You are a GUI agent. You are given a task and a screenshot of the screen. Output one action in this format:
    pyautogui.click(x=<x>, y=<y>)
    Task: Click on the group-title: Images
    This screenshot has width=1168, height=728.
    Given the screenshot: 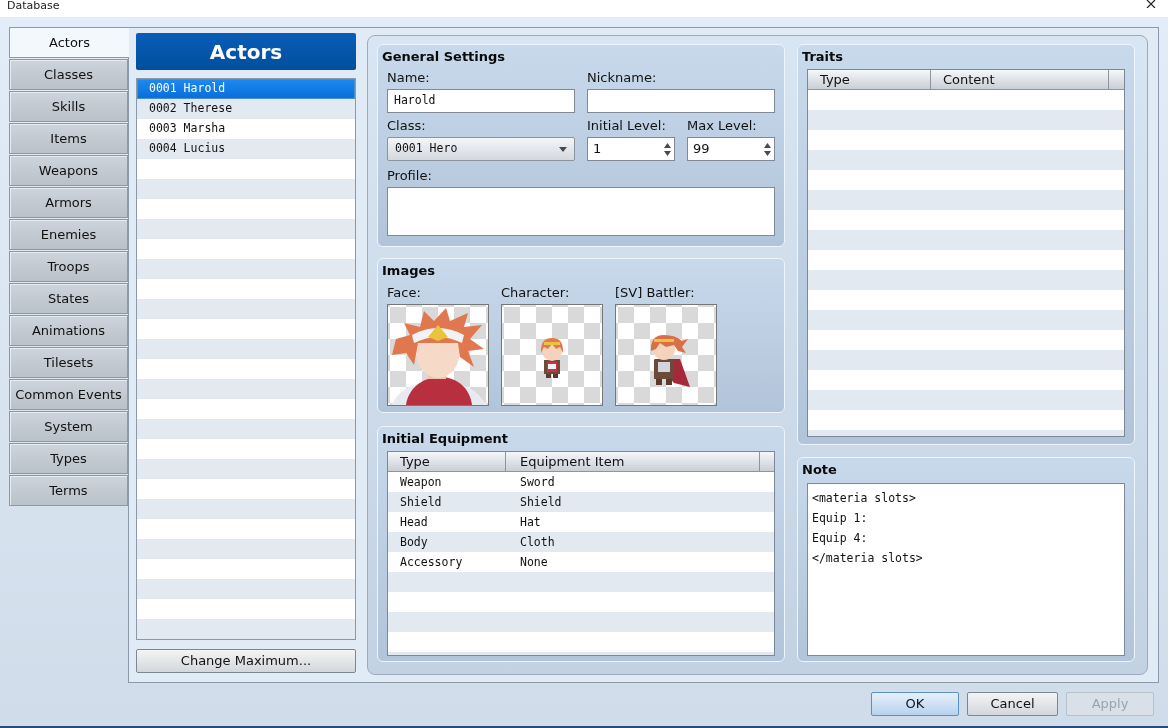 What is the action you would take?
    pyautogui.click(x=408, y=271)
    